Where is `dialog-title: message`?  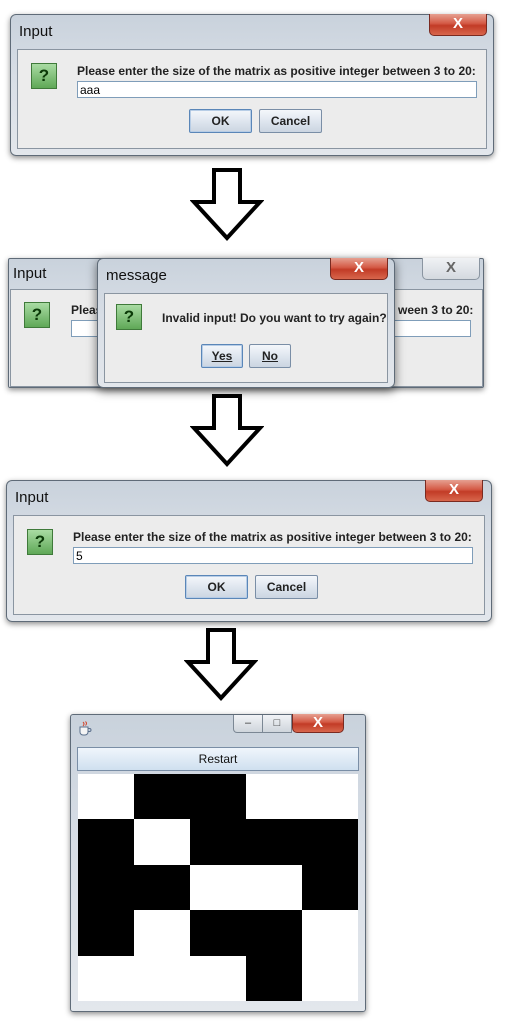
dialog-title: message is located at coordinates (136, 275).